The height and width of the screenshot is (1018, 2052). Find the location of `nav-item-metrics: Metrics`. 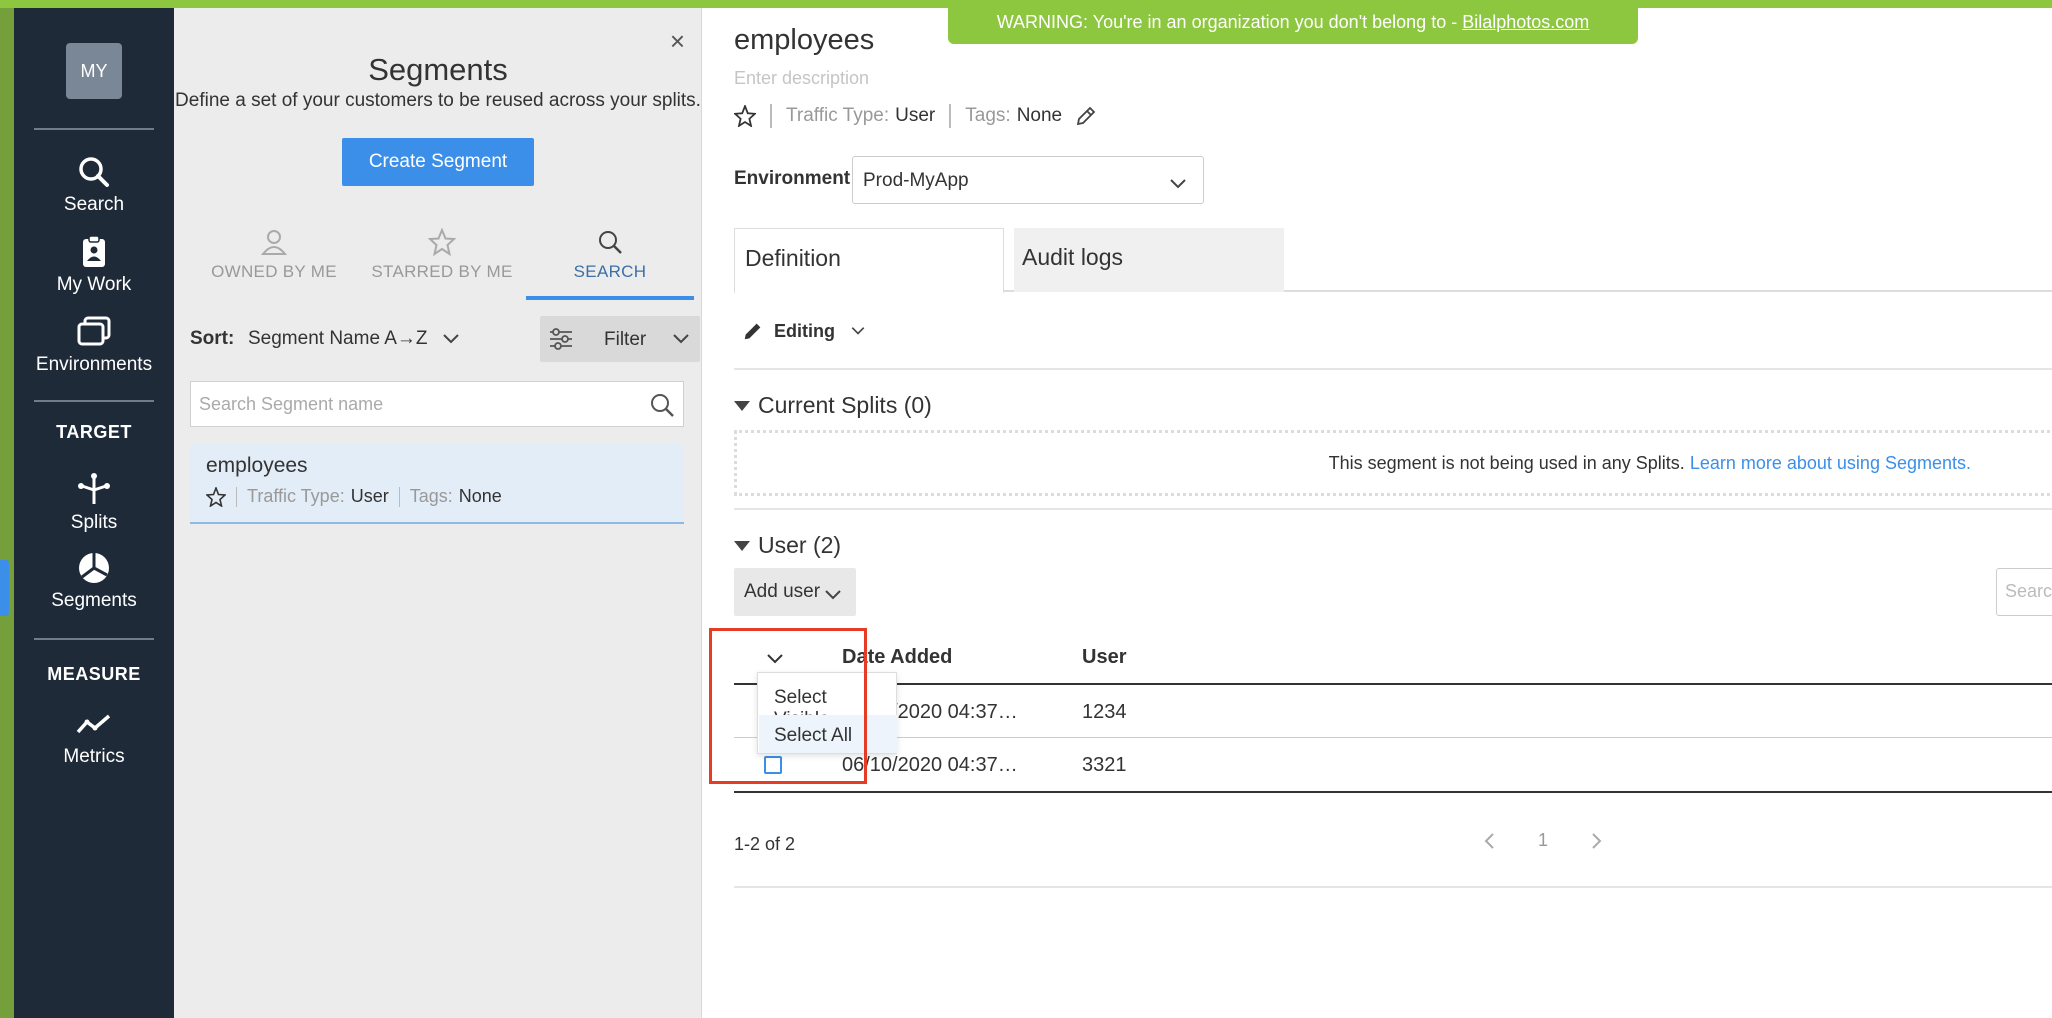

nav-item-metrics: Metrics is located at coordinates (94, 737).